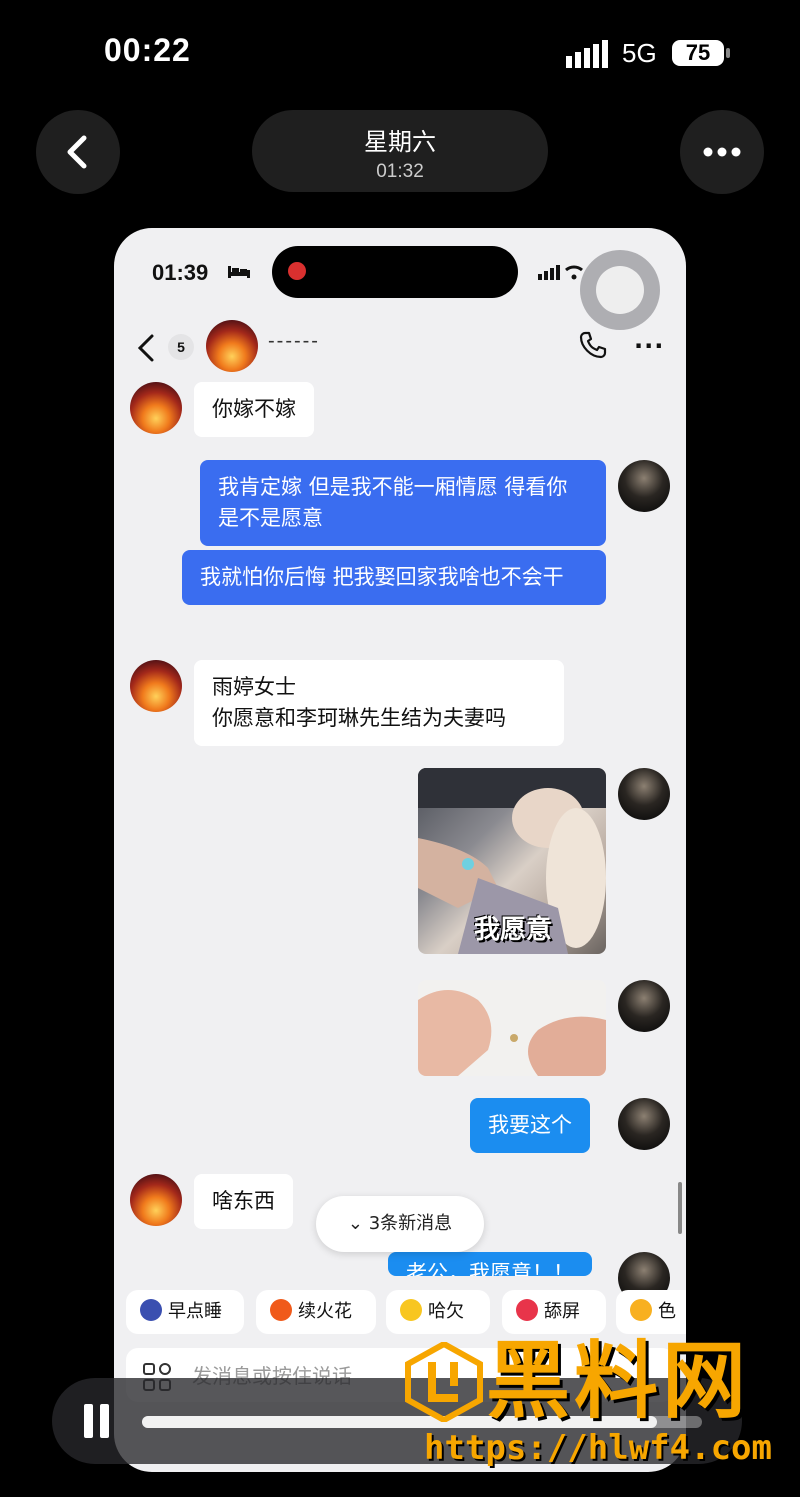 This screenshot has width=800, height=1497. I want to click on image-message, so click(512, 1028).